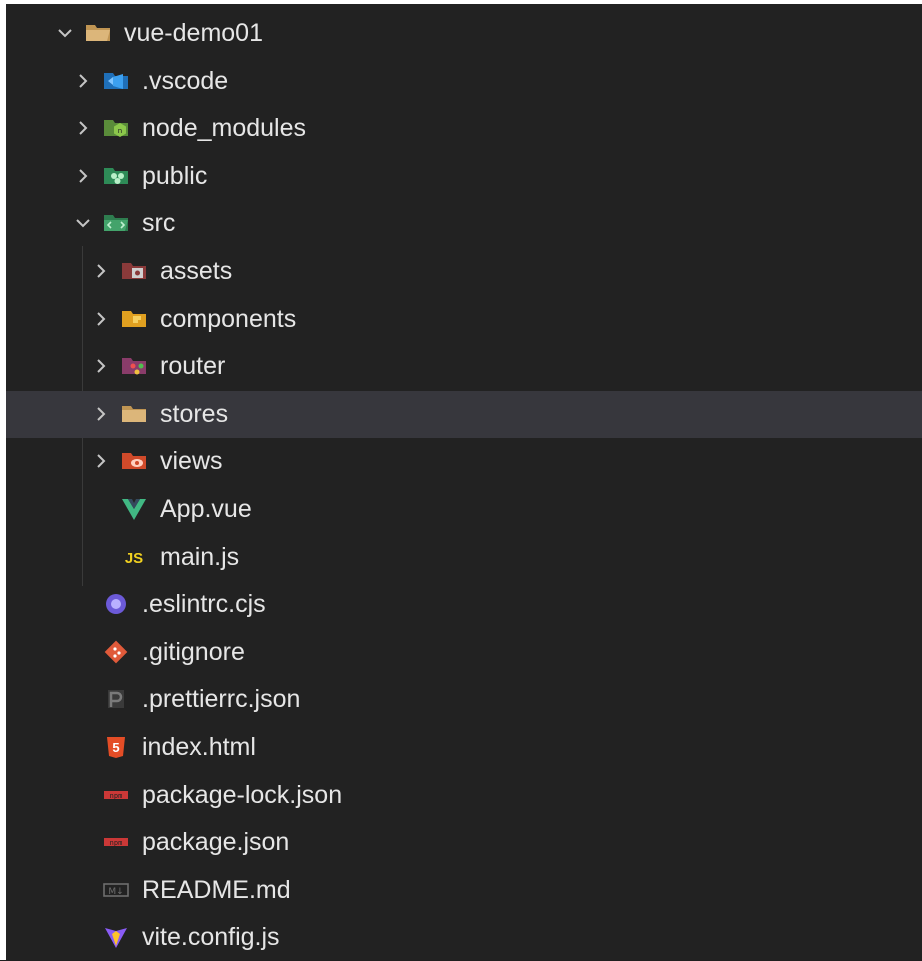 This screenshot has height=961, width=922. Describe the element at coordinates (116, 81) in the screenshot. I see `vscode-folder-icon` at that location.